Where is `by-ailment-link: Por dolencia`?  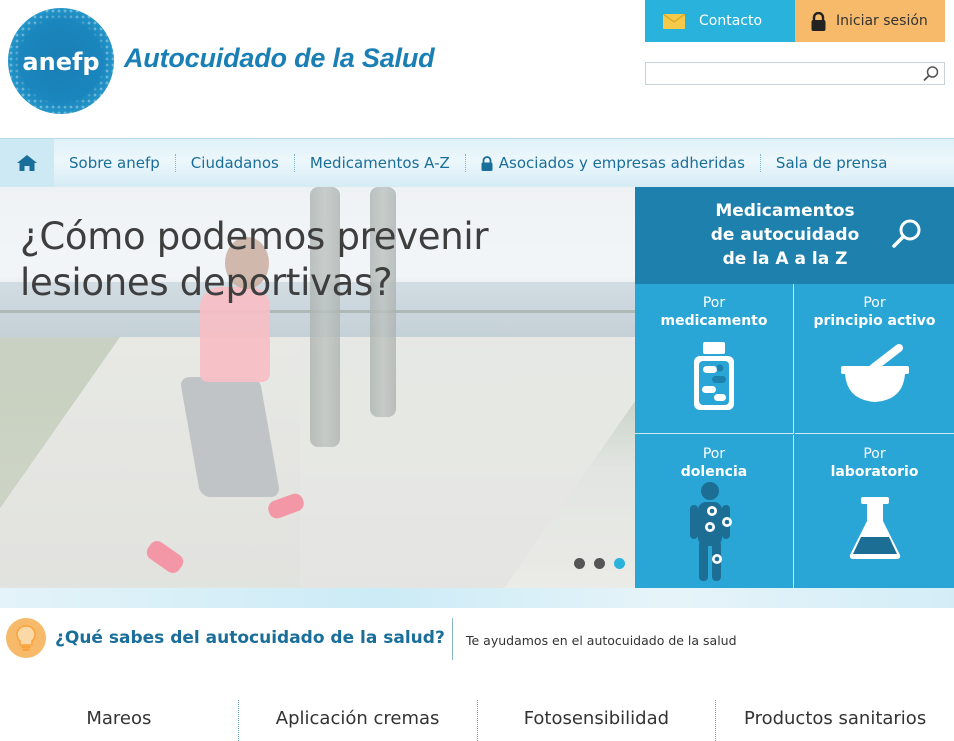 by-ailment-link: Por dolencia is located at coordinates (714, 511).